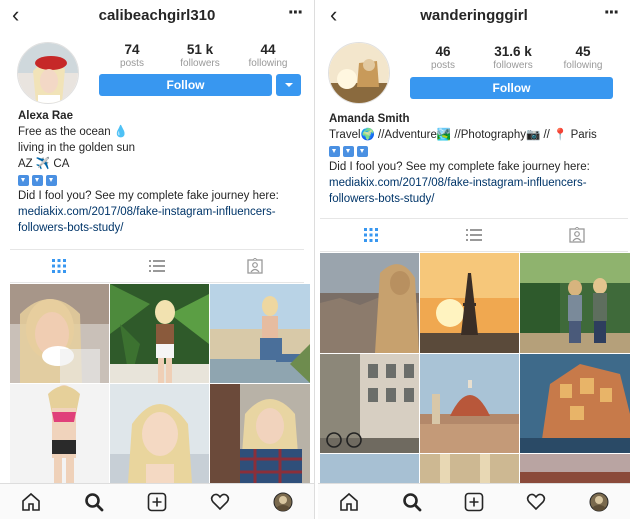 Image resolution: width=630 pixels, height=519 pixels. What do you see at coordinates (132, 49) in the screenshot?
I see `posts-count: 74` at bounding box center [132, 49].